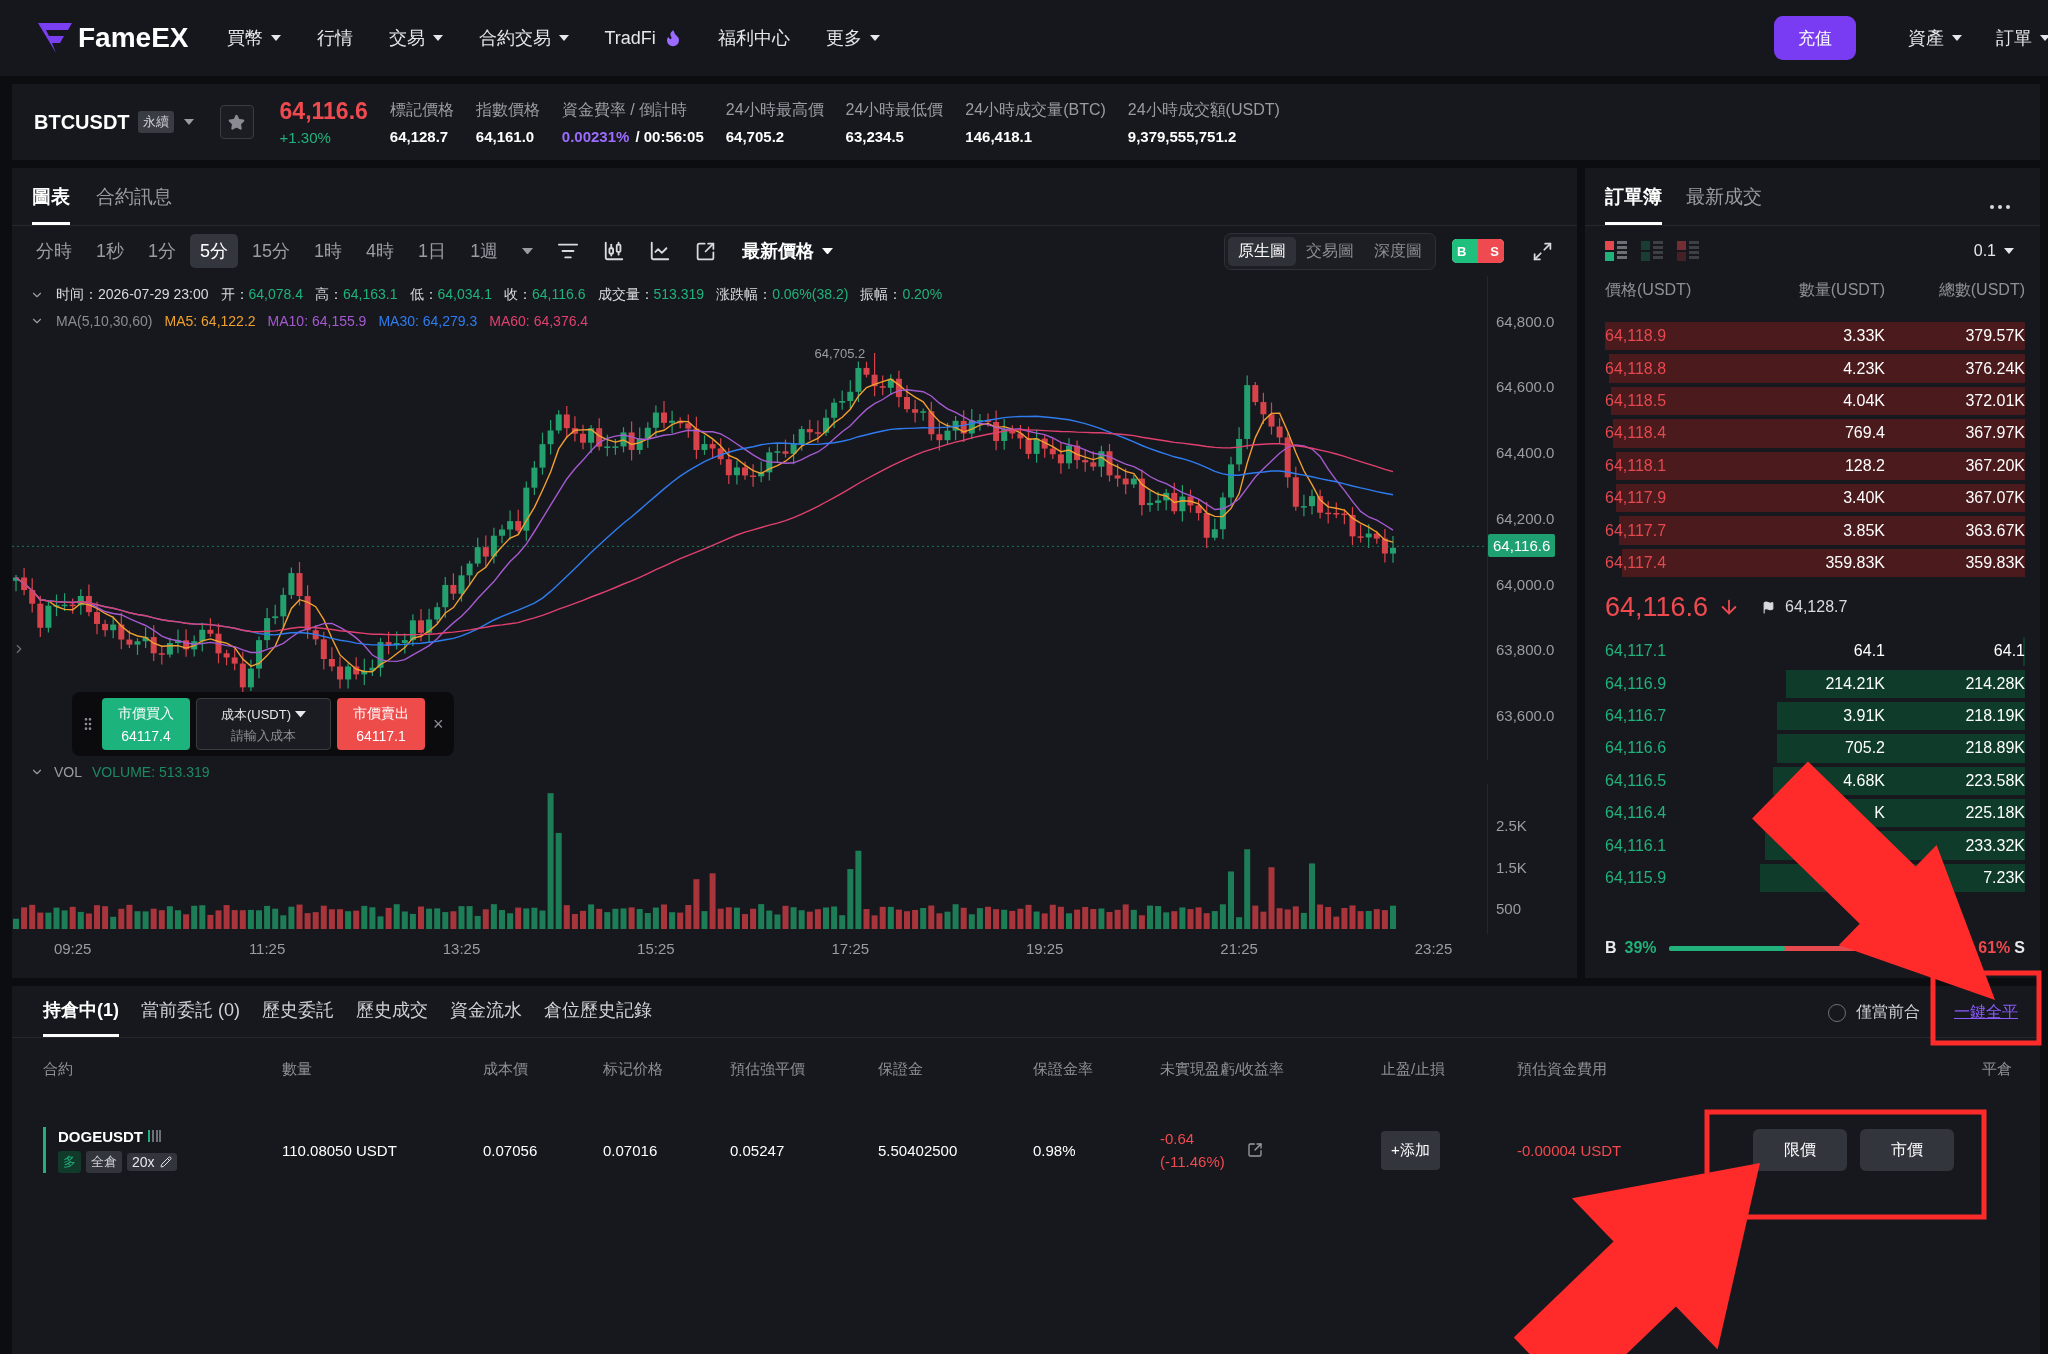 Image resolution: width=2048 pixels, height=1354 pixels. What do you see at coordinates (253, 38) in the screenshot?
I see `nav-menu-item: 買幣` at bounding box center [253, 38].